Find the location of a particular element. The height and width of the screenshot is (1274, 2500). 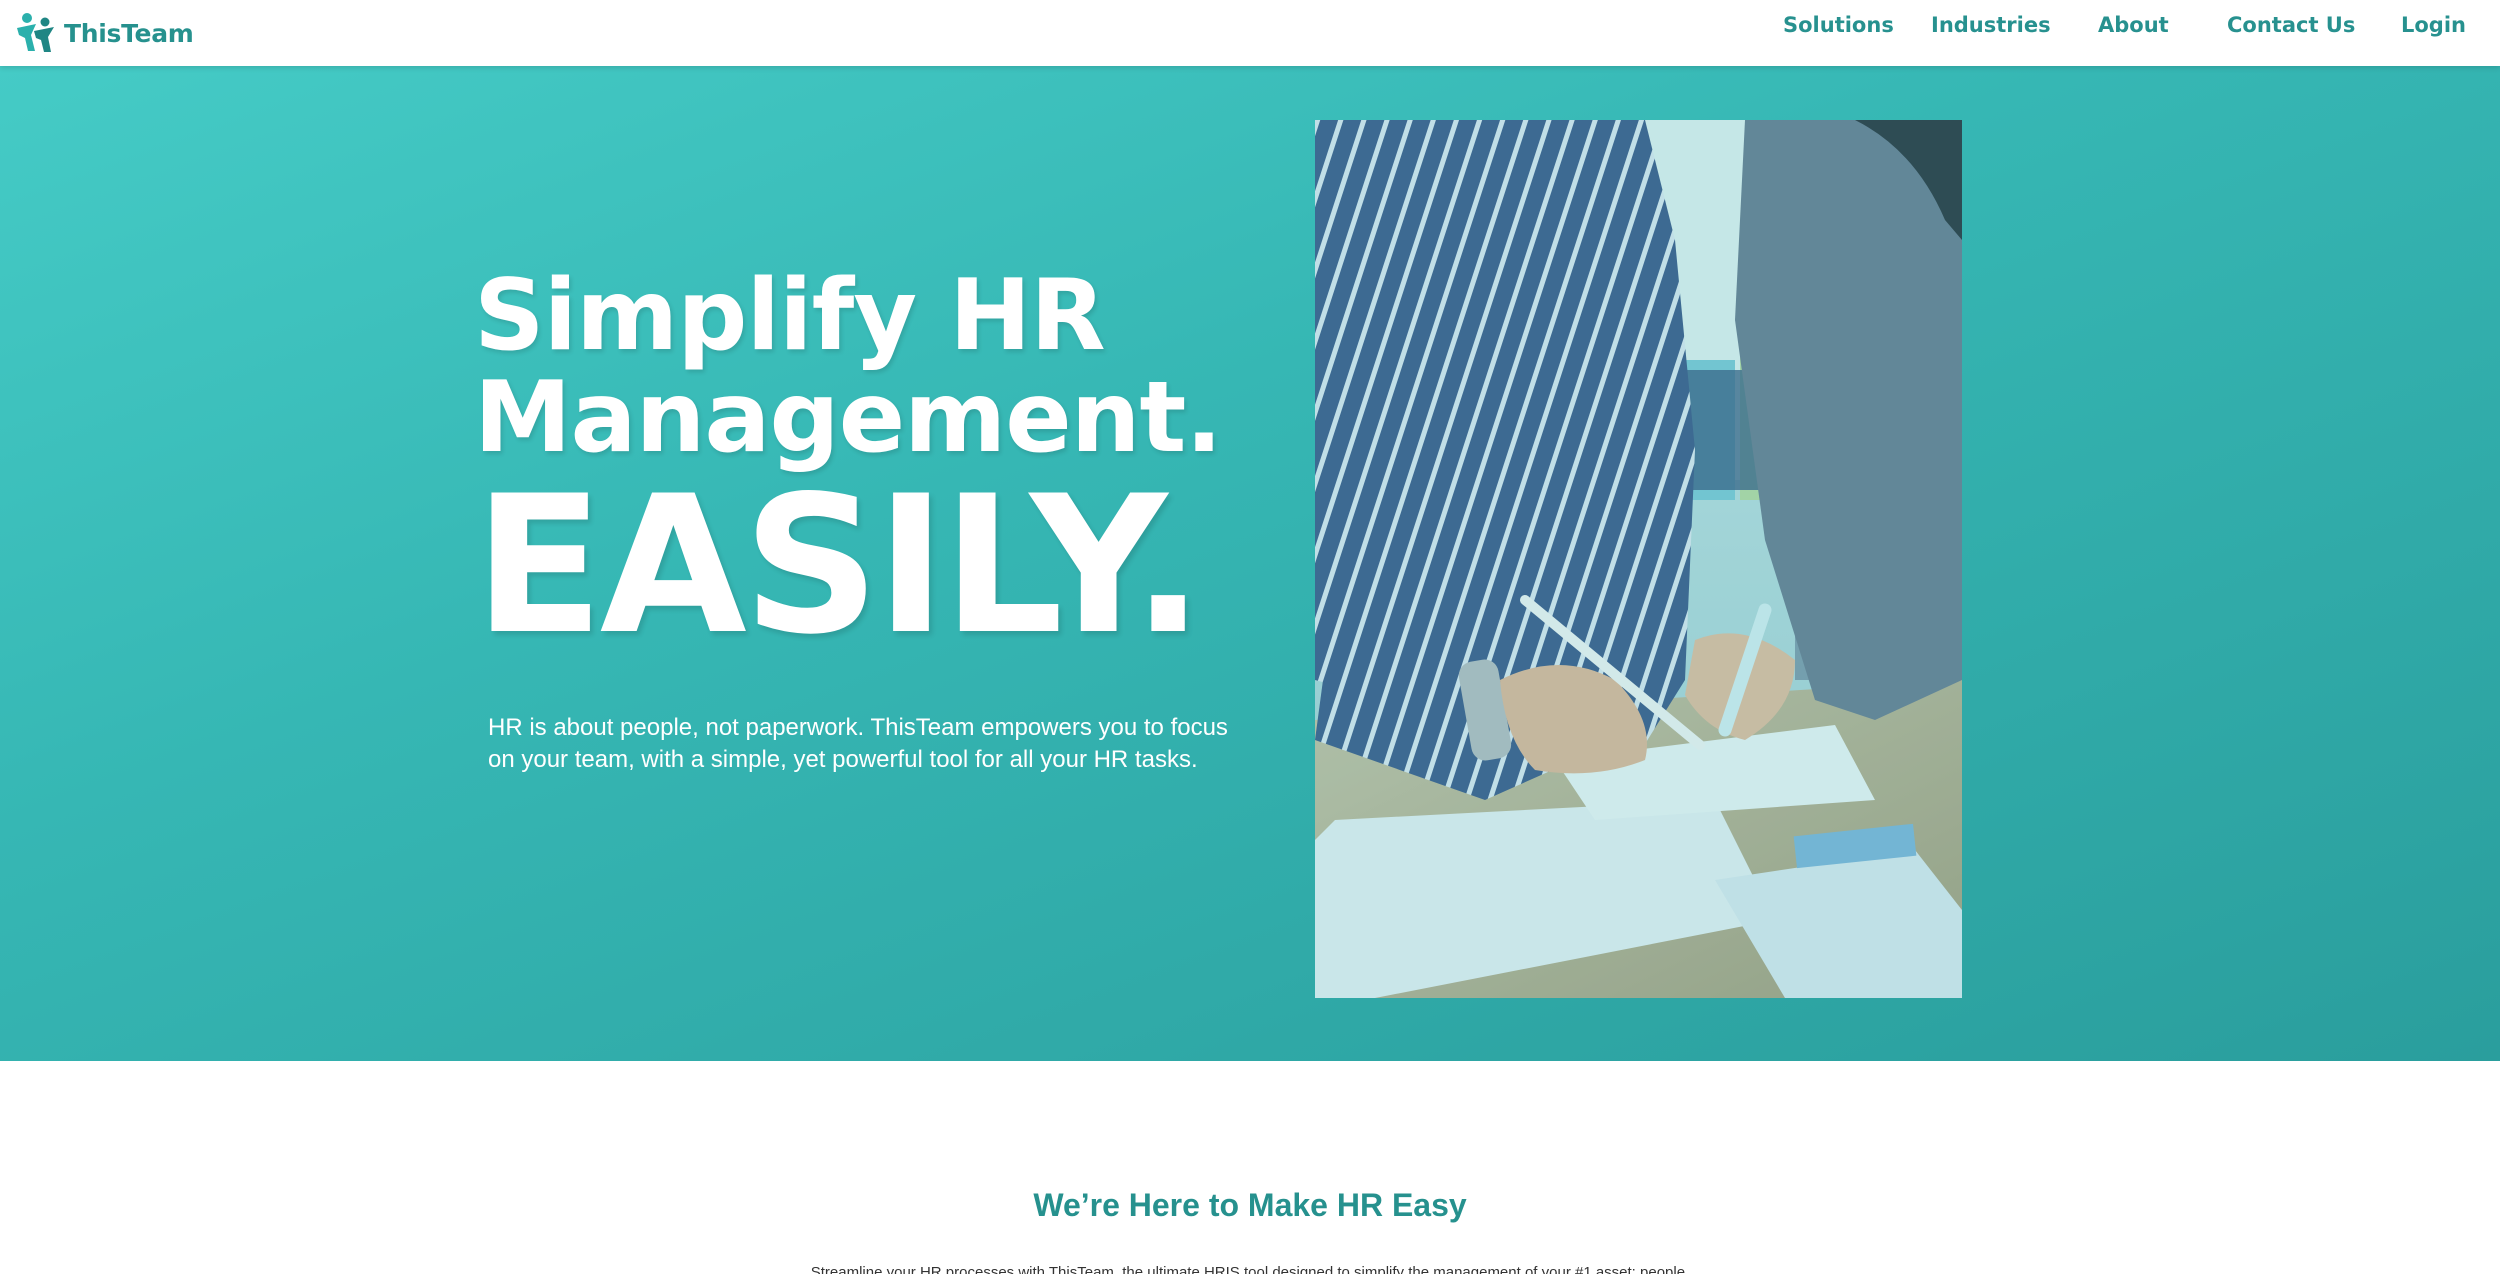

nav-industries: Industries is located at coordinates (1991, 25).